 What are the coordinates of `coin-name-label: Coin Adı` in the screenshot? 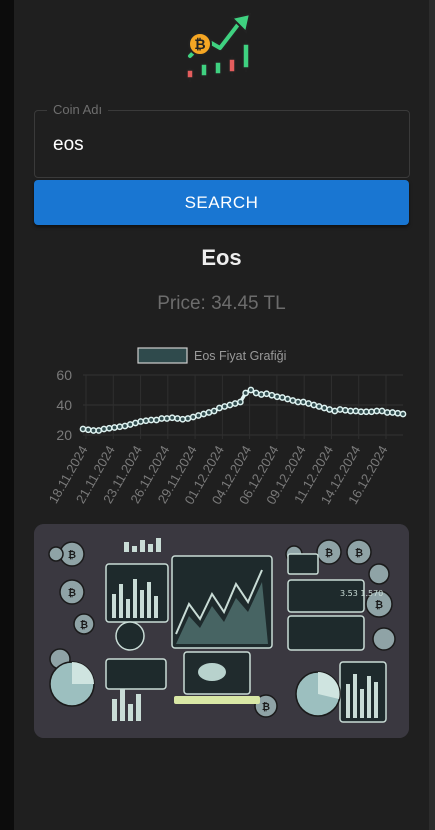 It's located at (78, 109).